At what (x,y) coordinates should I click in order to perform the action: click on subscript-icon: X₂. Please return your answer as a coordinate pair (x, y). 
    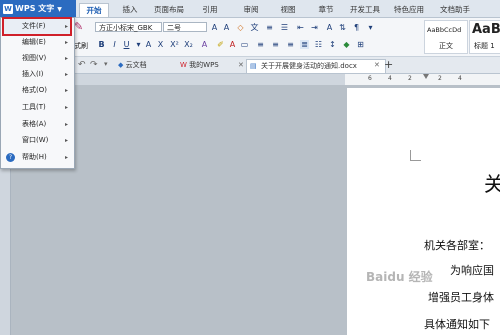
    Looking at the image, I should click on (188, 44).